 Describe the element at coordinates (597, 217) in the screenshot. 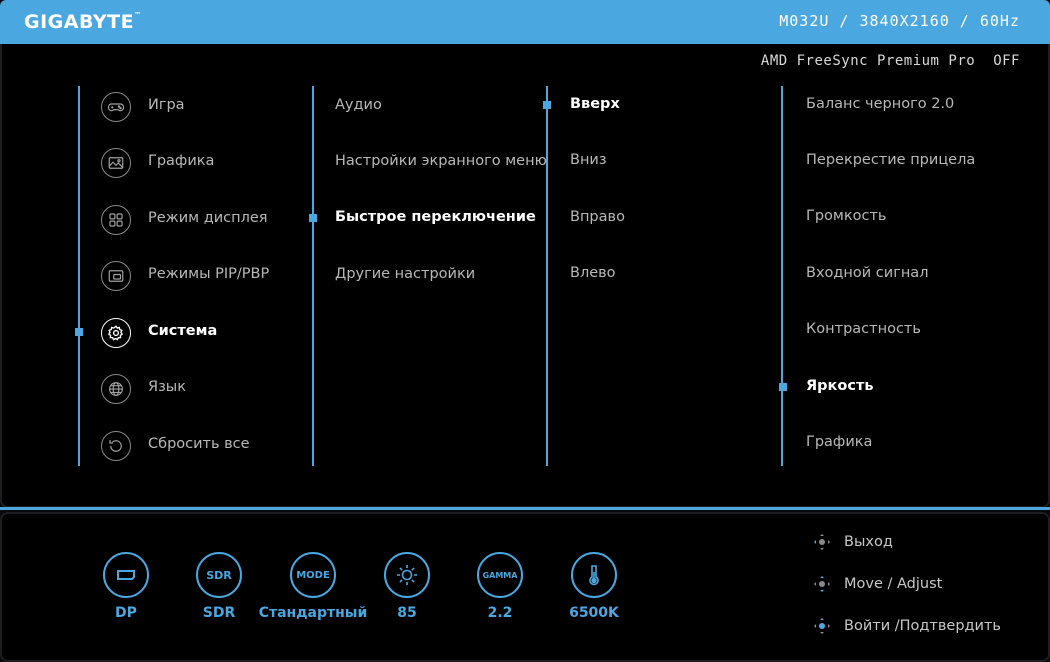

I see `option-right: Вправо` at that location.